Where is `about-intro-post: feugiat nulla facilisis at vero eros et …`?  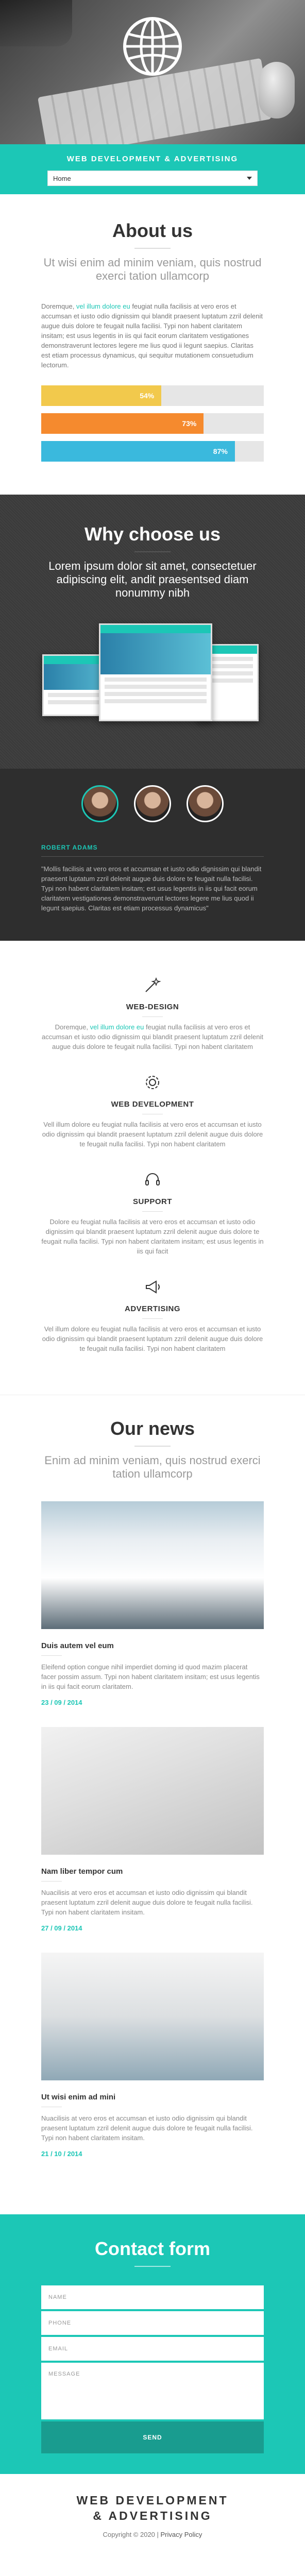 about-intro-post: feugiat nulla facilisis at vero eros et … is located at coordinates (152, 335).